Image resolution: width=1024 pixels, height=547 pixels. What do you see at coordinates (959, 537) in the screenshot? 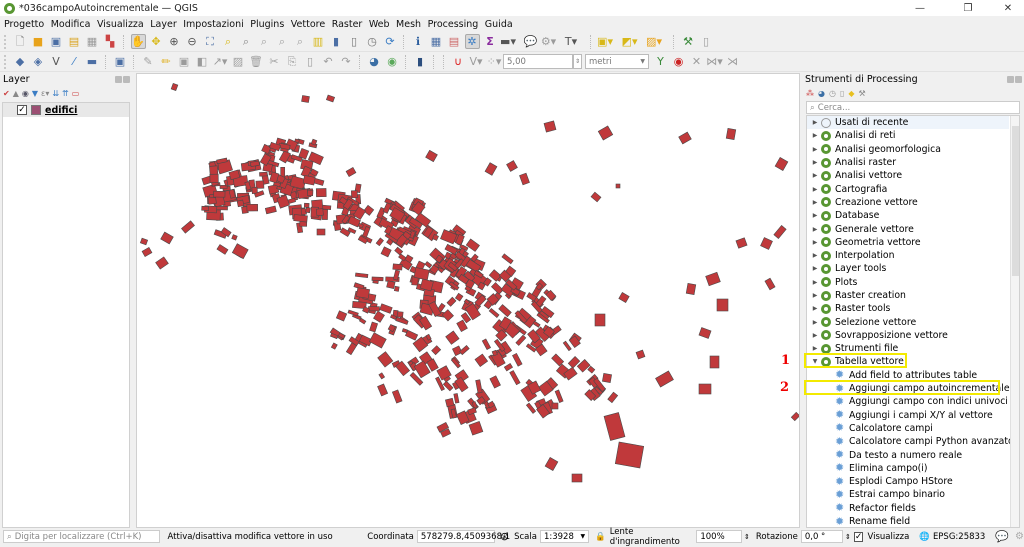
I see `crs-button: EPSG:25833` at bounding box center [959, 537].